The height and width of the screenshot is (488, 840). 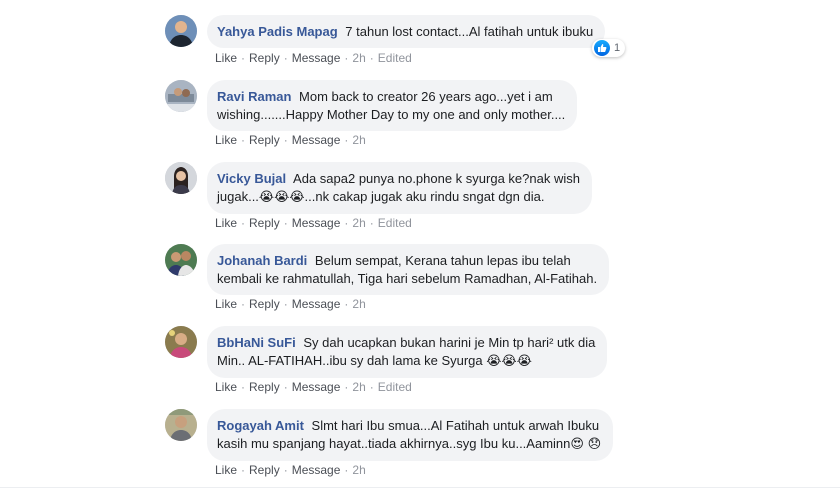 What do you see at coordinates (254, 96) in the screenshot?
I see `comment-author: Ravi Raman` at bounding box center [254, 96].